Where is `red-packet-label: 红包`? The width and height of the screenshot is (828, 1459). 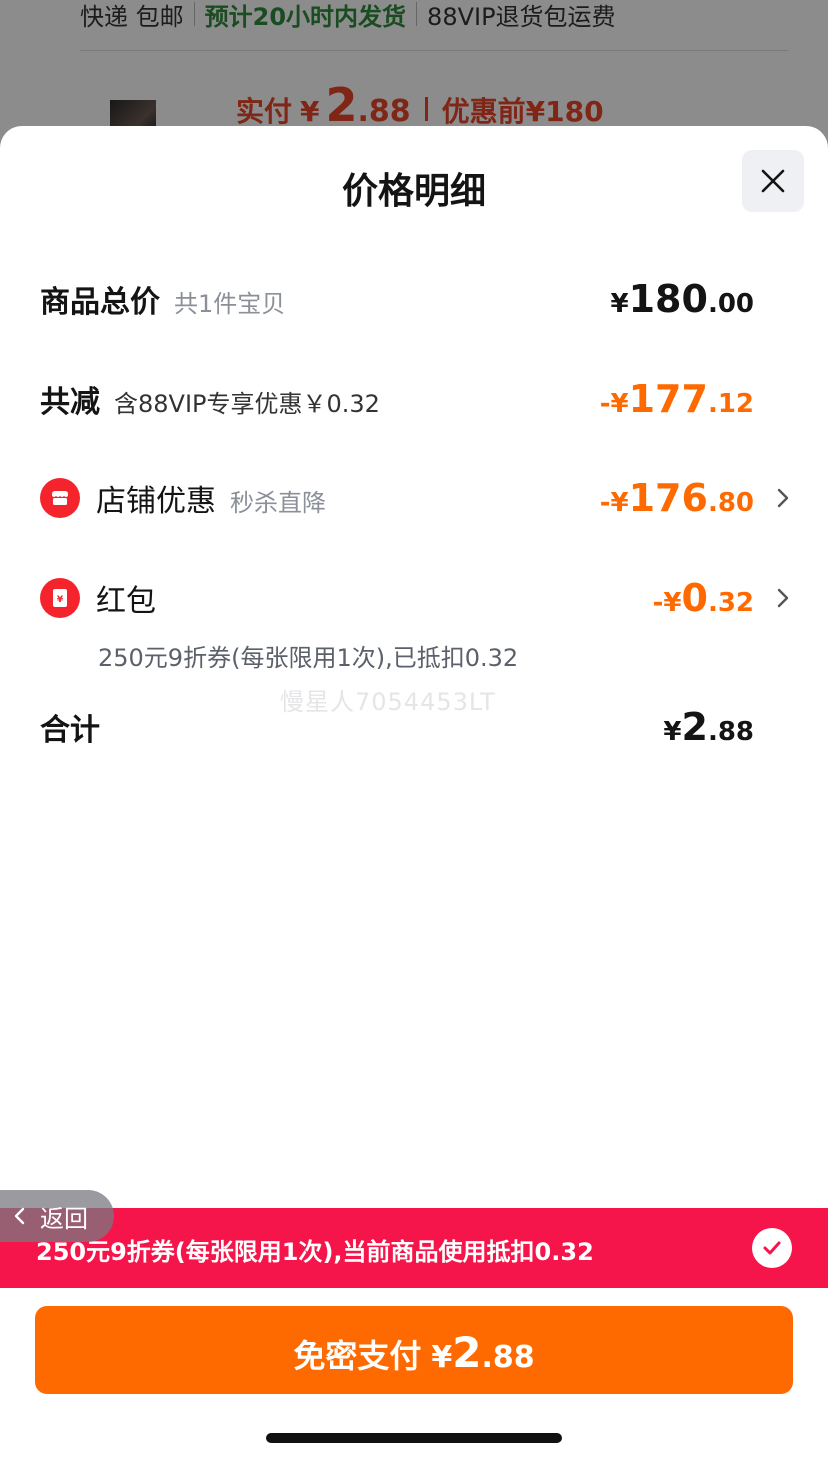 red-packet-label: 红包 is located at coordinates (126, 601).